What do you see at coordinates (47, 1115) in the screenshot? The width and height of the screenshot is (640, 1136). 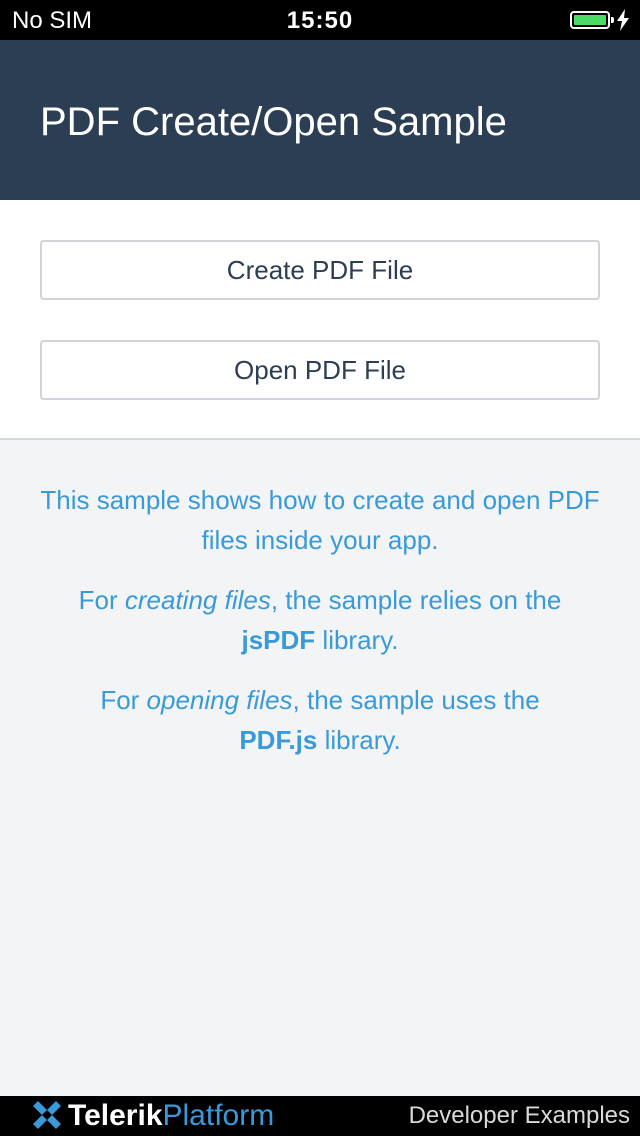 I see `telerik-logo-icon` at bounding box center [47, 1115].